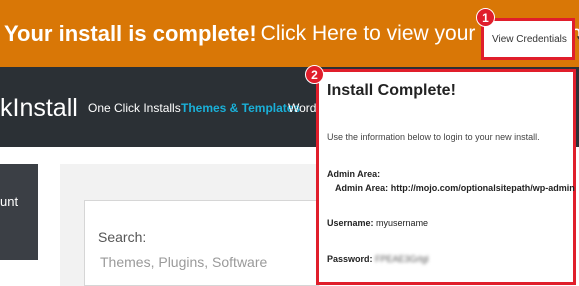 The image size is (579, 286). Describe the element at coordinates (354, 174) in the screenshot. I see `admin-area-heading: Admin Area:` at that location.